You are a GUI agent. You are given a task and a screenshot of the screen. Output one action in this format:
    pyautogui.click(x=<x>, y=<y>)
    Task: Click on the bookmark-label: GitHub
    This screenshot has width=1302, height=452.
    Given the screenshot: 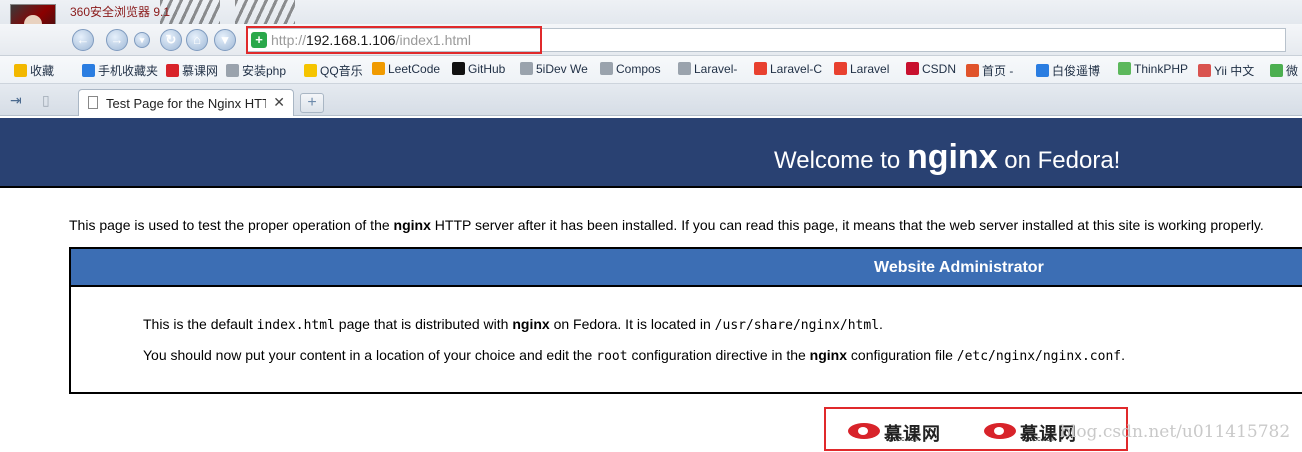 What is the action you would take?
    pyautogui.click(x=487, y=69)
    